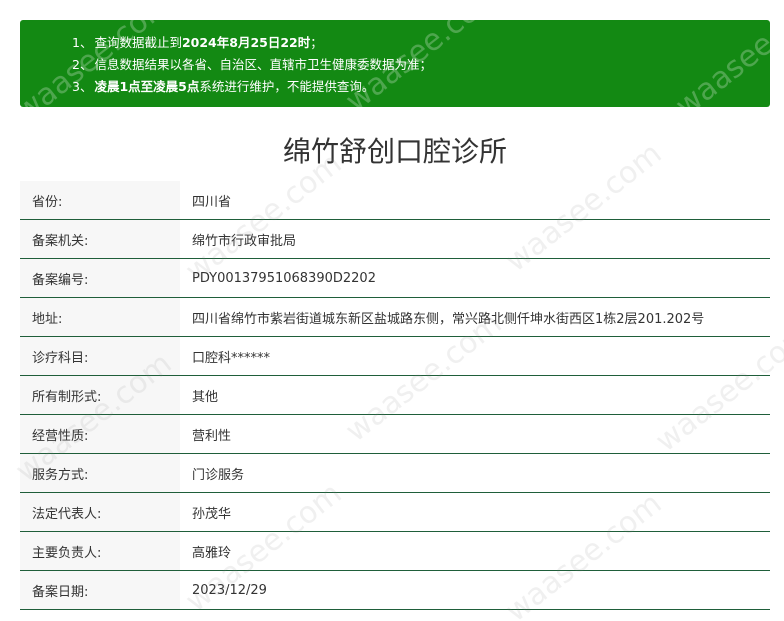 Image resolution: width=784 pixels, height=621 pixels. Describe the element at coordinates (100, 239) in the screenshot. I see `row-label: 备案机关:` at that location.